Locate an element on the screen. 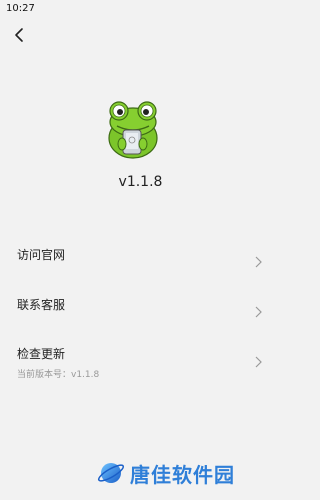  menu-item-check-update: 检查更新 当前版本号：v1.1.8 is located at coordinates (140, 362).